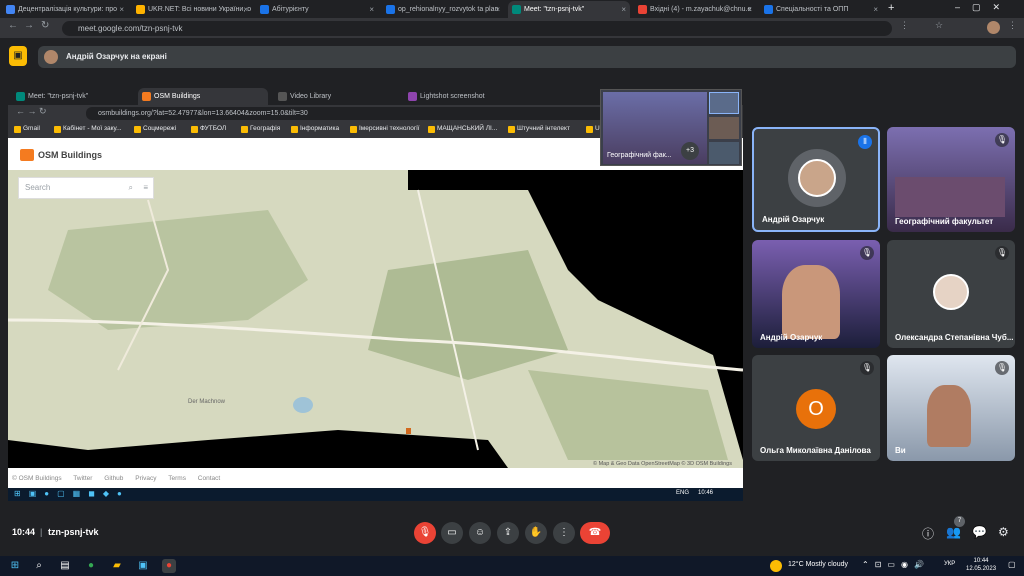 This screenshot has height=576, width=1024. What do you see at coordinates (452, 533) in the screenshot?
I see `camera-toggle-button: ▭` at bounding box center [452, 533].